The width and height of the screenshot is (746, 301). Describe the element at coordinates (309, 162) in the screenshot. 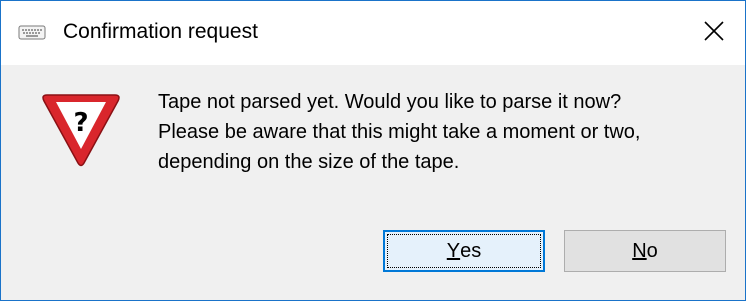

I see `message-line: depending on the size of the tape.` at that location.